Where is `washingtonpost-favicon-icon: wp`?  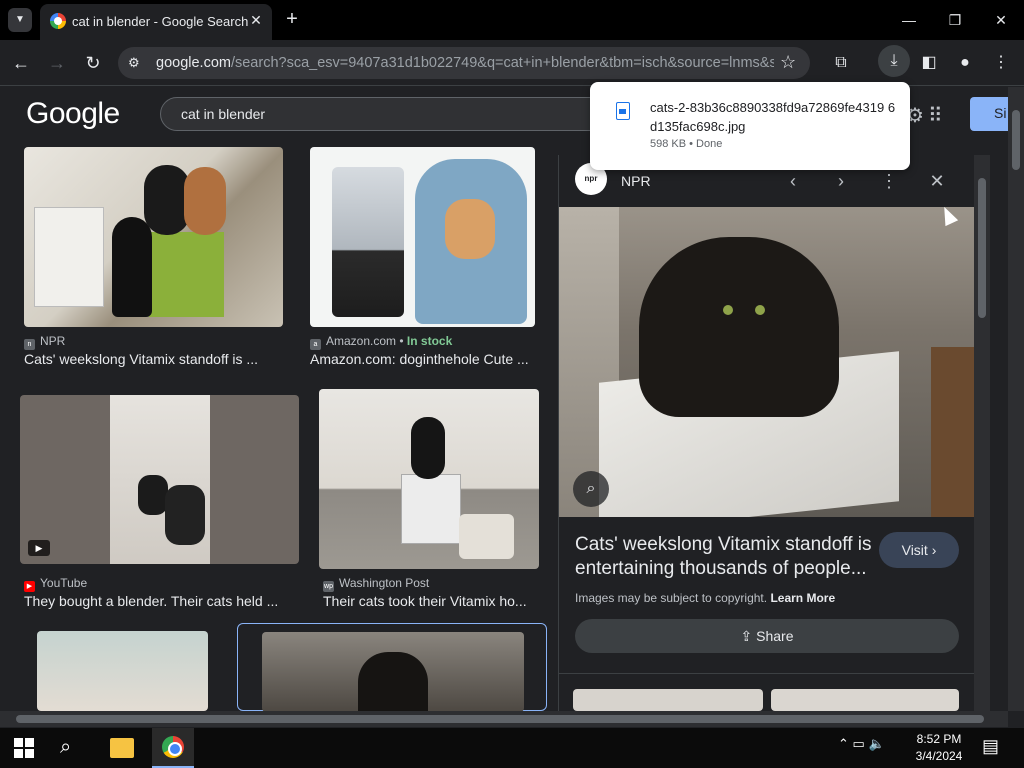 washingtonpost-favicon-icon: wp is located at coordinates (328, 586).